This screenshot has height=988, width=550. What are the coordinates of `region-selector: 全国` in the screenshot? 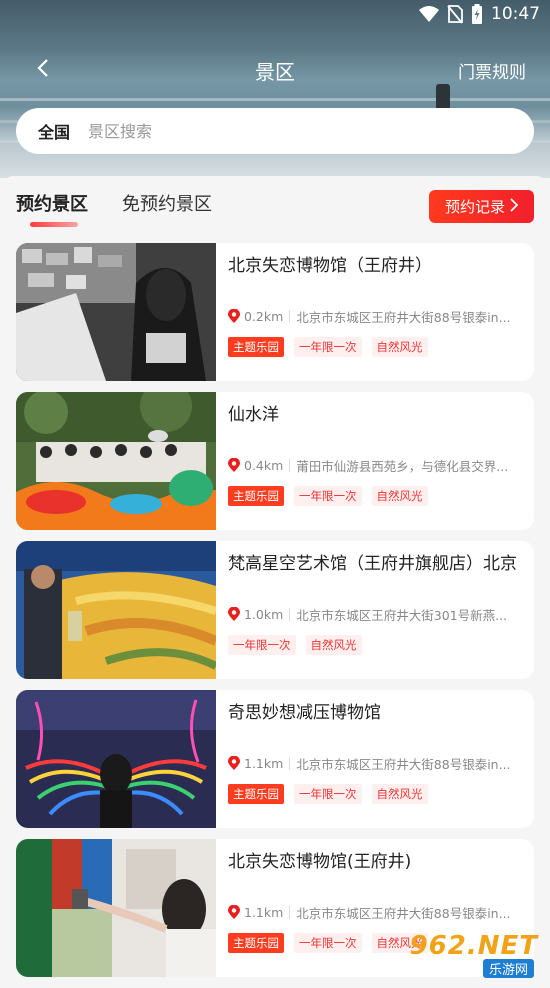 It's located at (54, 131).